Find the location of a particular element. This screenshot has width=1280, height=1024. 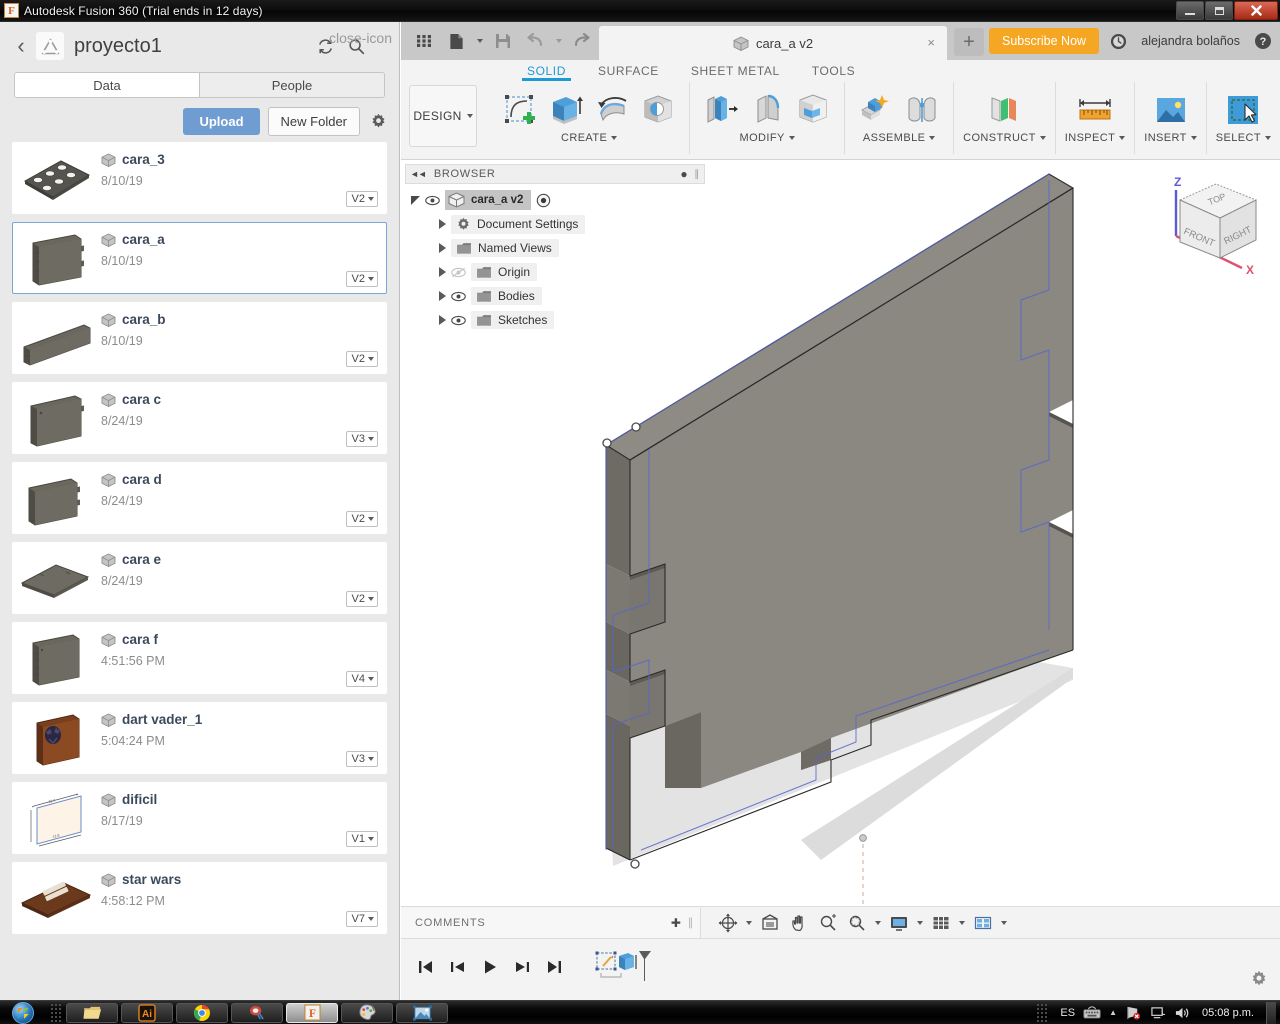

extrude-icon is located at coordinates (566, 110).